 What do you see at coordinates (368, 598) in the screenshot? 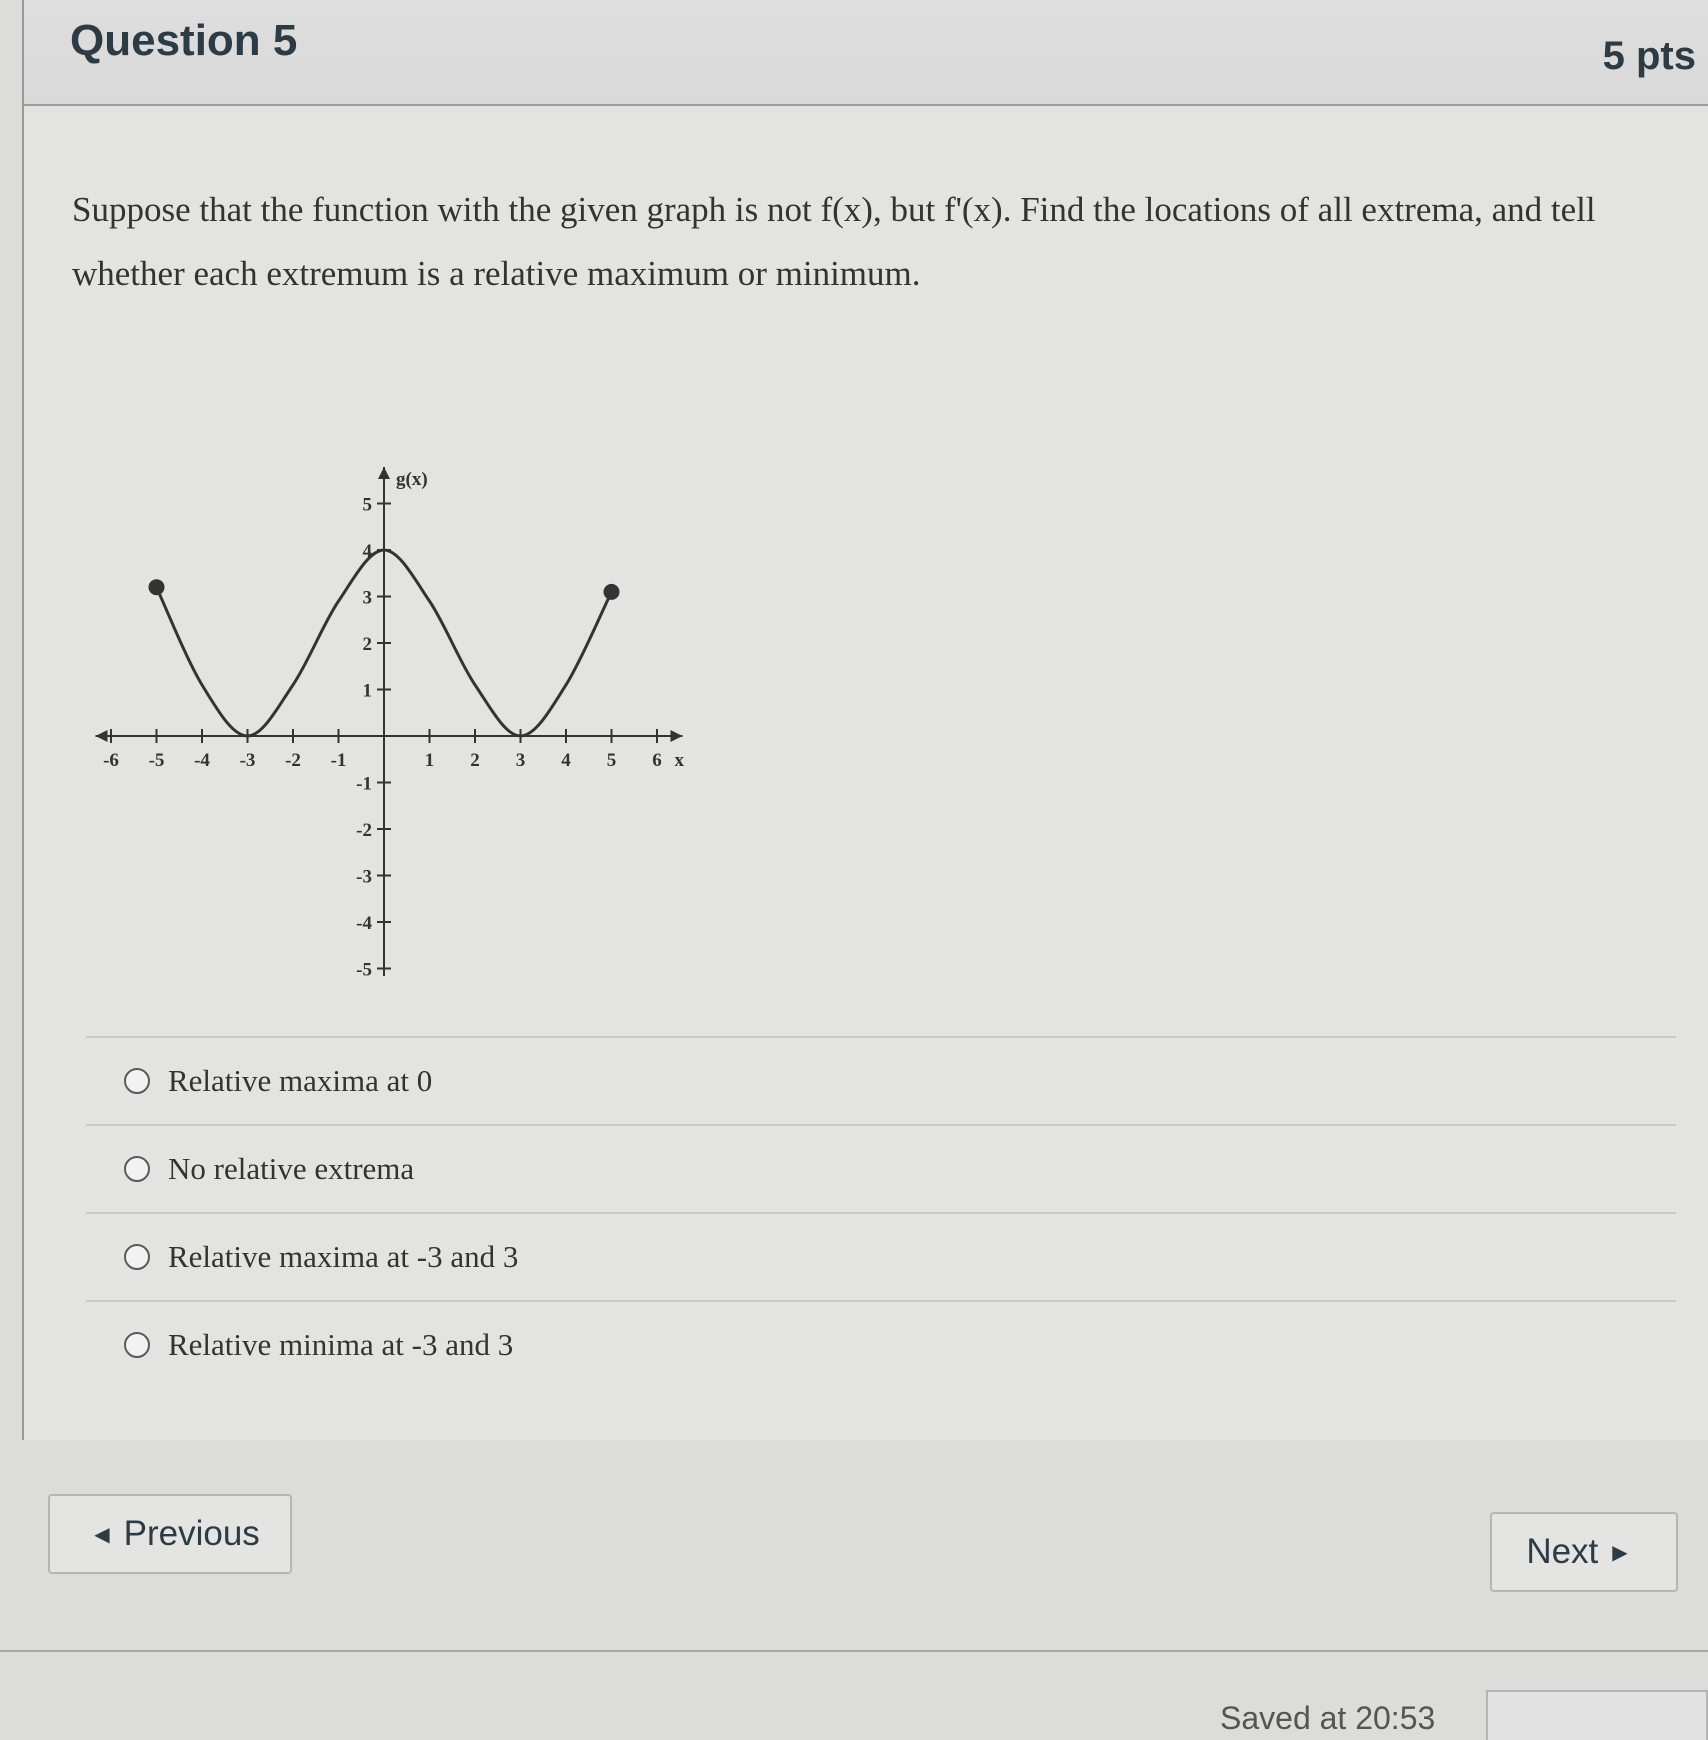
I see `y-tick-label: 3` at bounding box center [368, 598].